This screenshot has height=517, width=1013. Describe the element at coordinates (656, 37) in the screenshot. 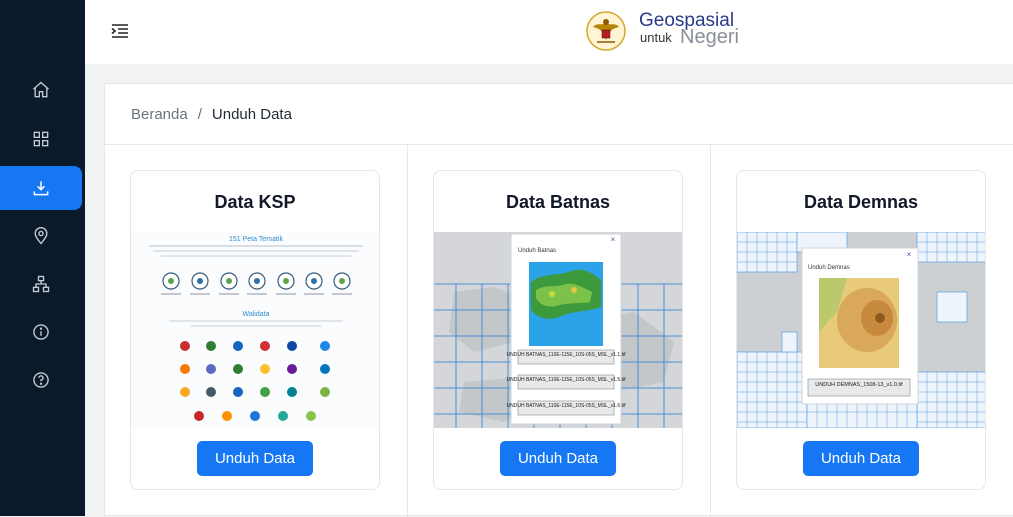

I see `logo-untuk: untuk` at that location.